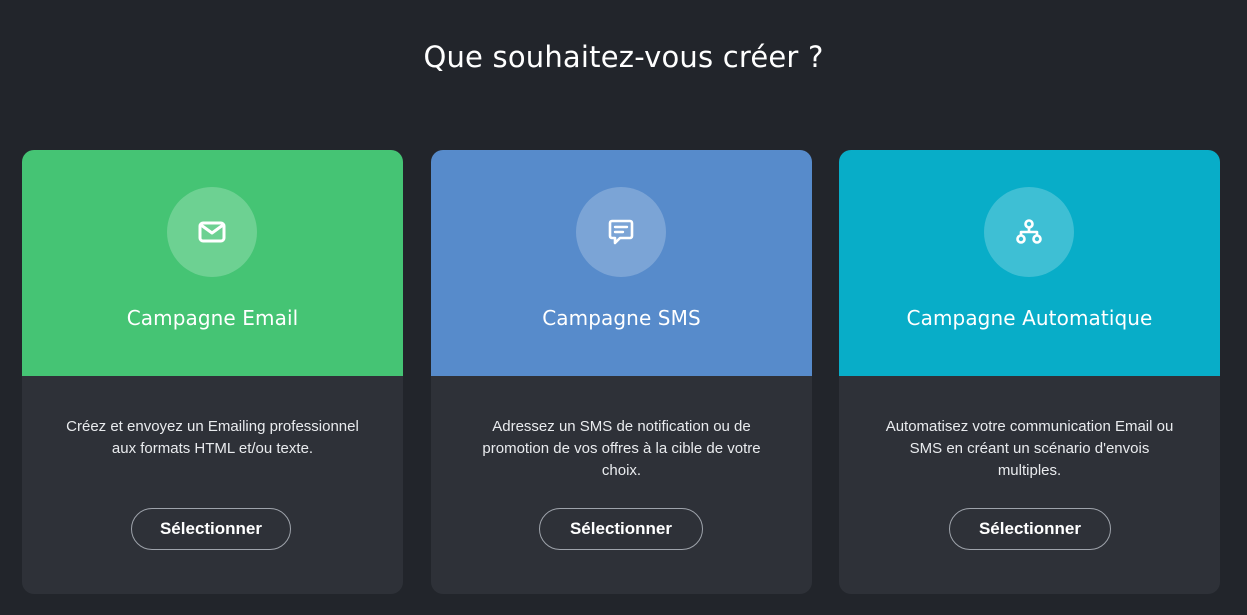  I want to click on email-card-title: Campagne Email, so click(212, 318).